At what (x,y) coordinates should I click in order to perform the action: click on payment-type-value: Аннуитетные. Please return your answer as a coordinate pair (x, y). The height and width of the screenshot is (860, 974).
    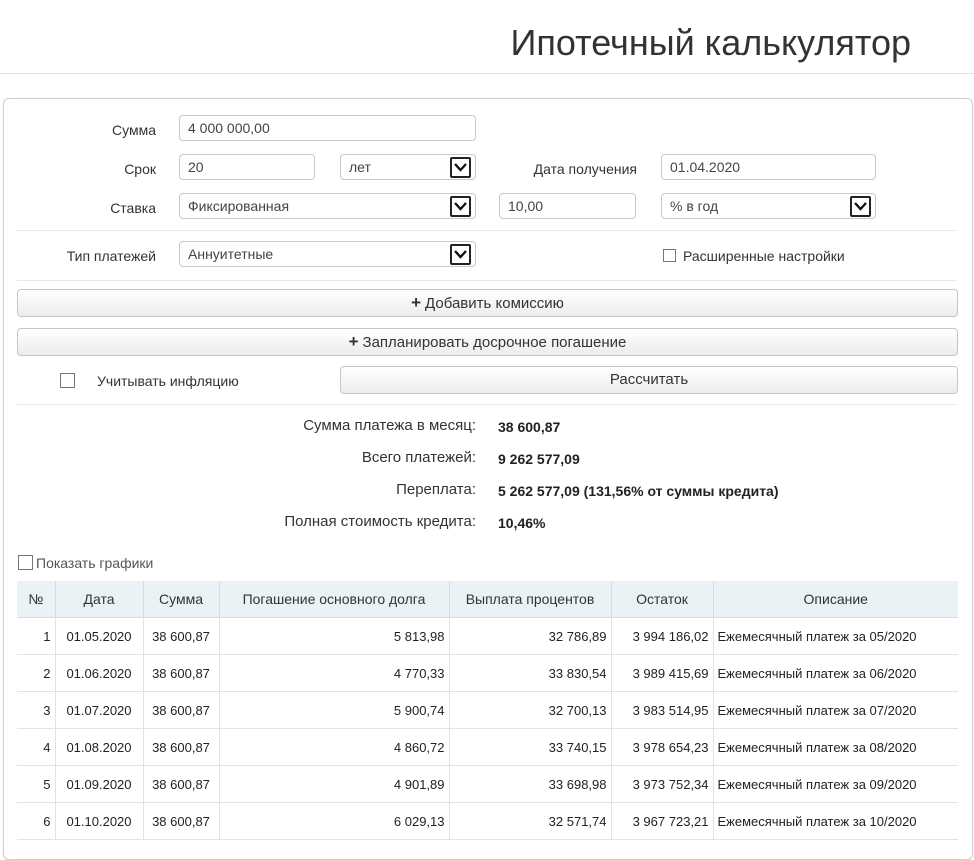
    Looking at the image, I should click on (231, 254).